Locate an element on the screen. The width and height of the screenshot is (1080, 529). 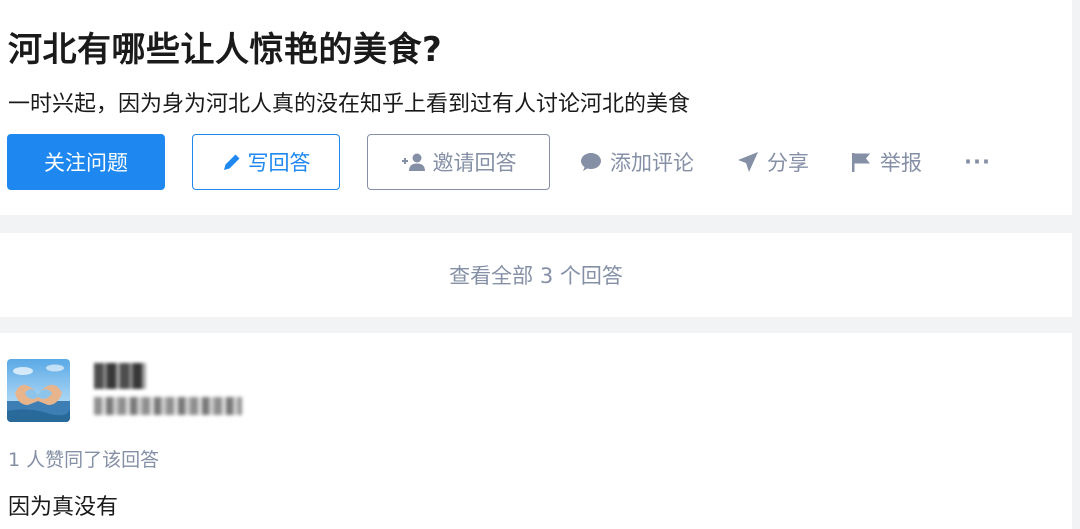
upvote-count-text: 1 人赞同了该回答 is located at coordinates (84, 460).